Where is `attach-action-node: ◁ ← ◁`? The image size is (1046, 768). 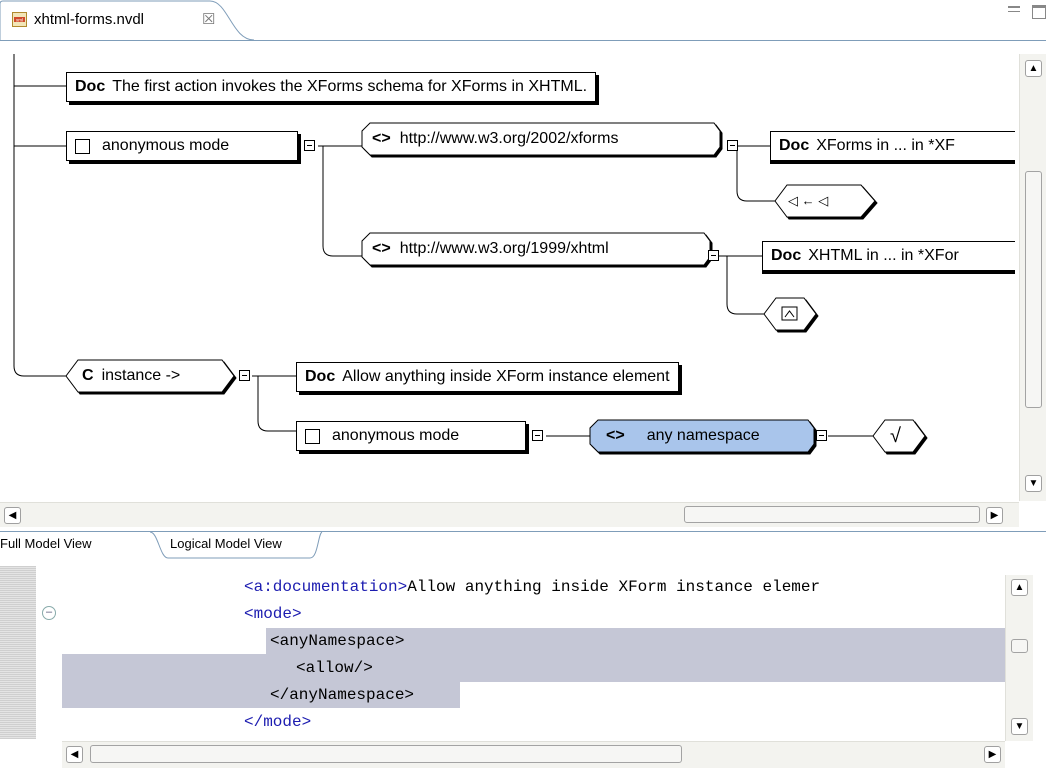 attach-action-node: ◁ ← ◁ is located at coordinates (808, 201).